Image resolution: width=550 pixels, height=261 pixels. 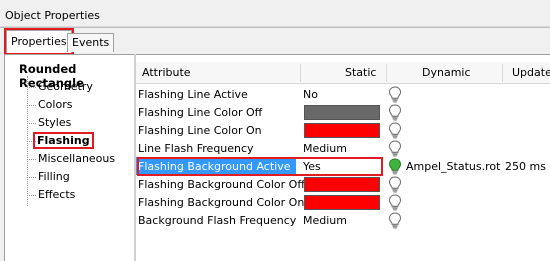 What do you see at coordinates (275, 41) in the screenshot?
I see `tab-strip: Properties Events` at bounding box center [275, 41].